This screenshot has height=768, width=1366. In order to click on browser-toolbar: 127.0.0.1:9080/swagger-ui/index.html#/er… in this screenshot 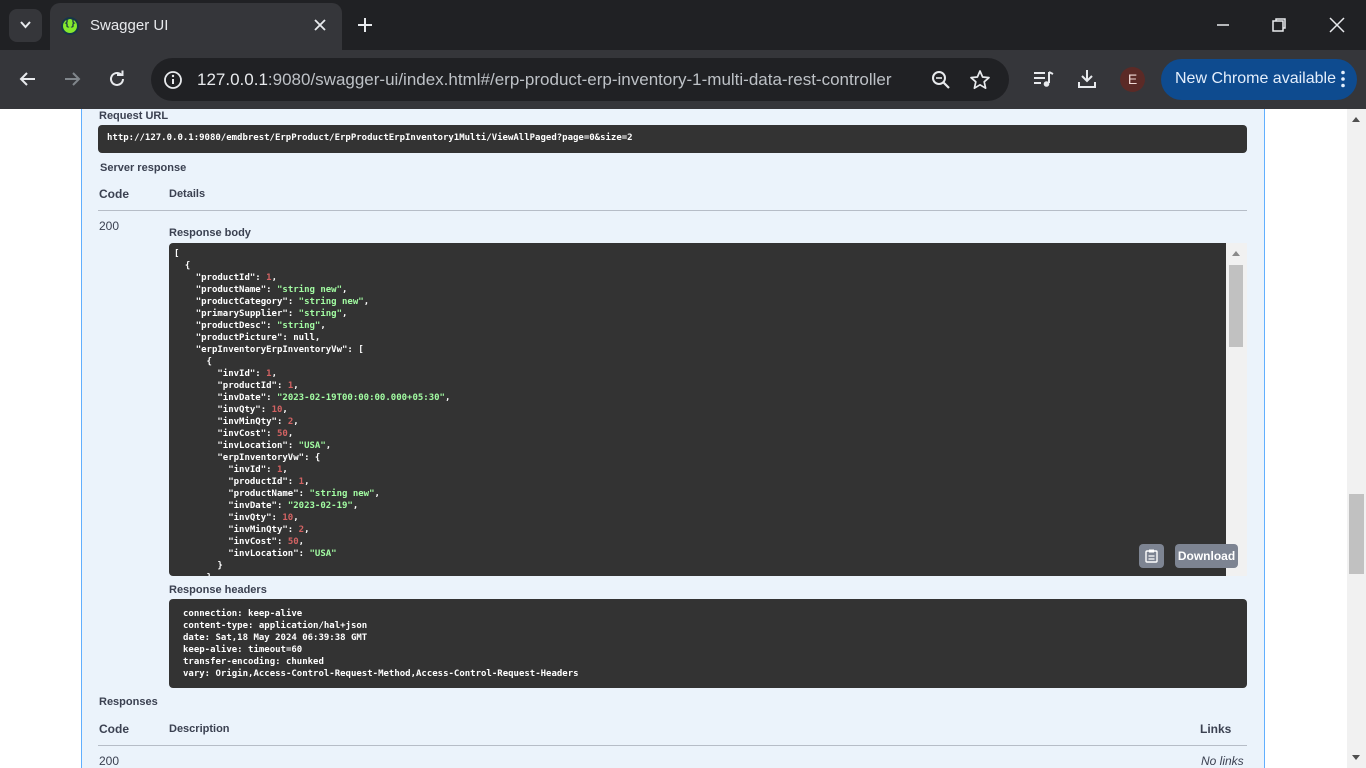, I will do `click(683, 79)`.